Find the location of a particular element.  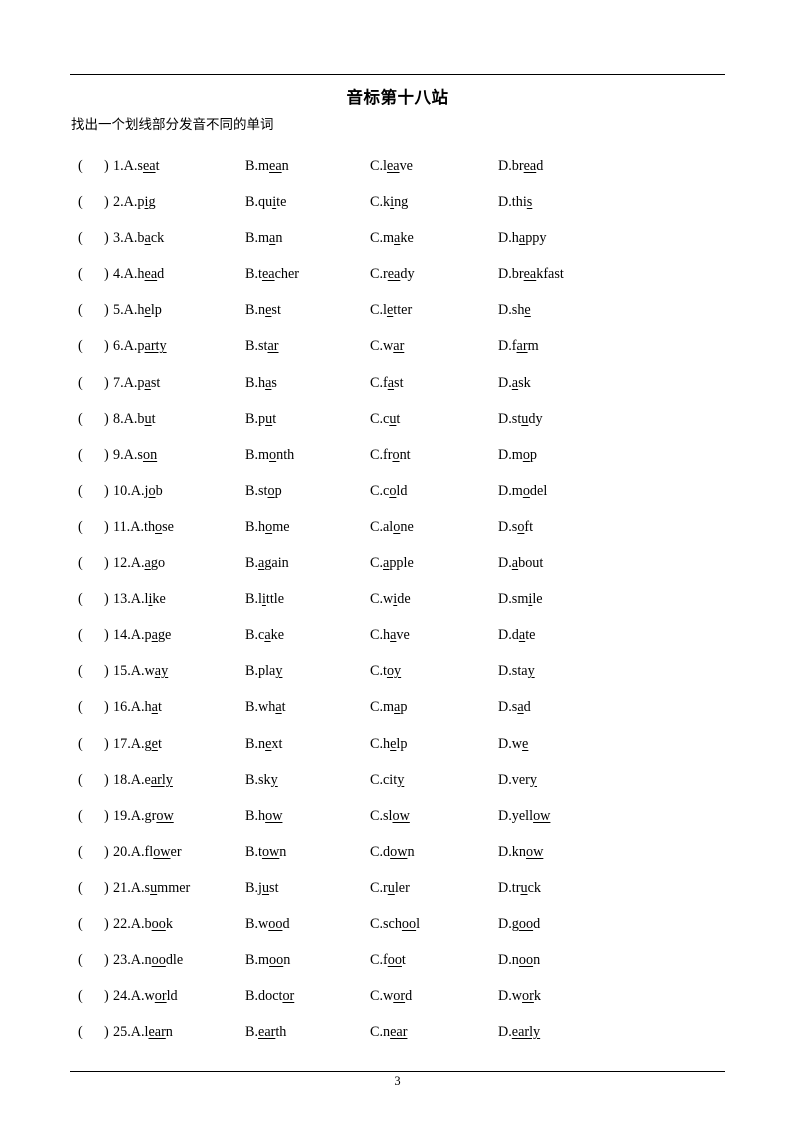

option-c-q24: C.word is located at coordinates (391, 996).